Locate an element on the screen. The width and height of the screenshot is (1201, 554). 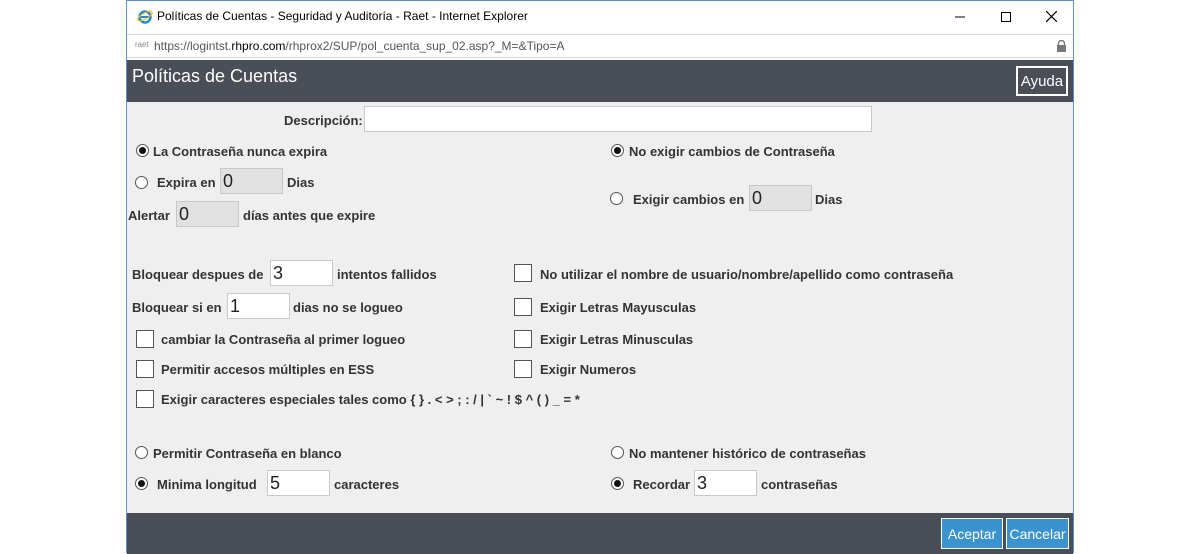
expires-in-label: Expira en is located at coordinates (186, 182).